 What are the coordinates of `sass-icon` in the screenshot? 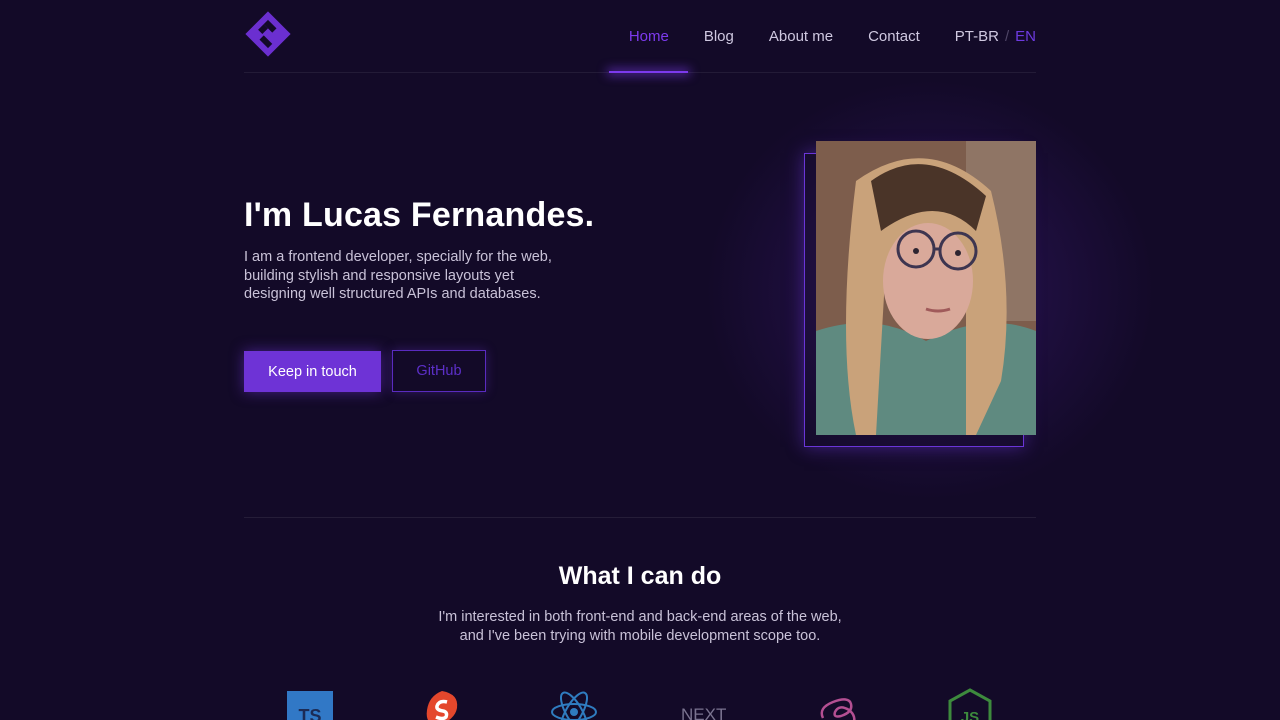 It's located at (838, 709).